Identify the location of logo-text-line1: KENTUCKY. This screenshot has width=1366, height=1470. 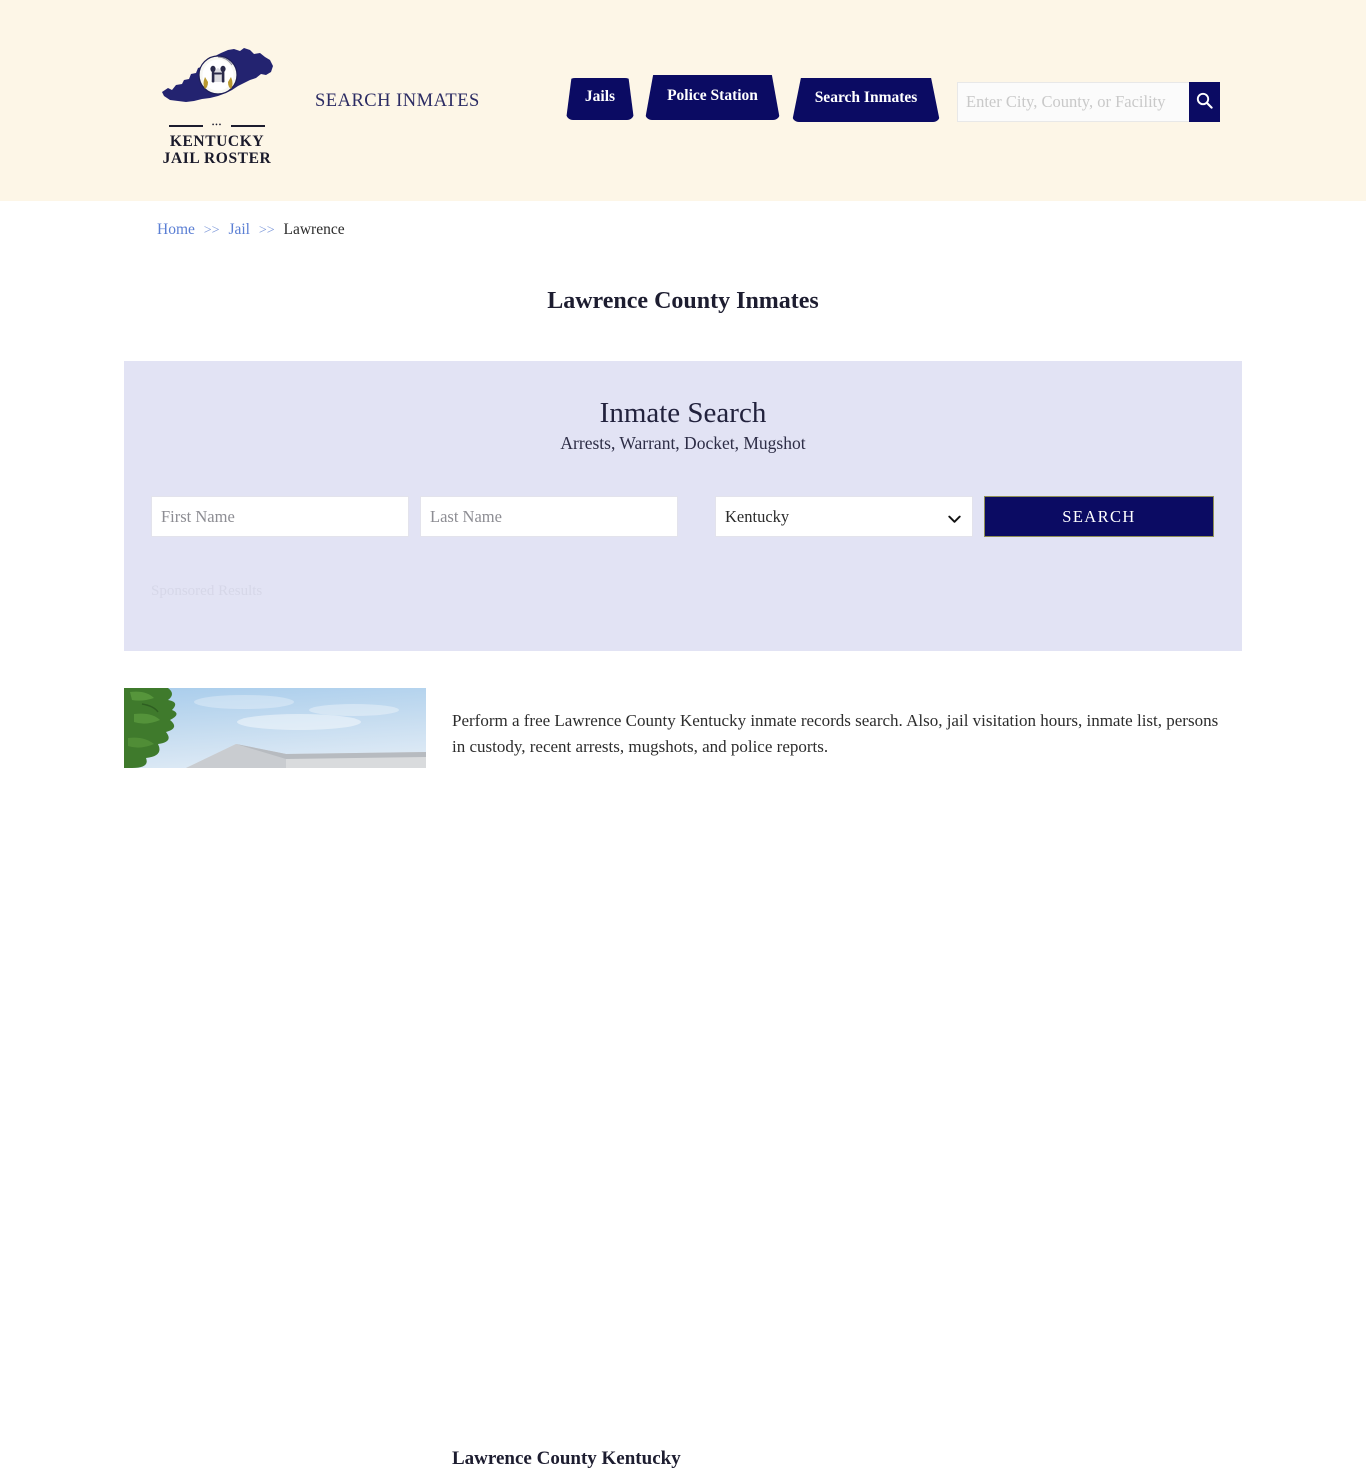
(217, 141).